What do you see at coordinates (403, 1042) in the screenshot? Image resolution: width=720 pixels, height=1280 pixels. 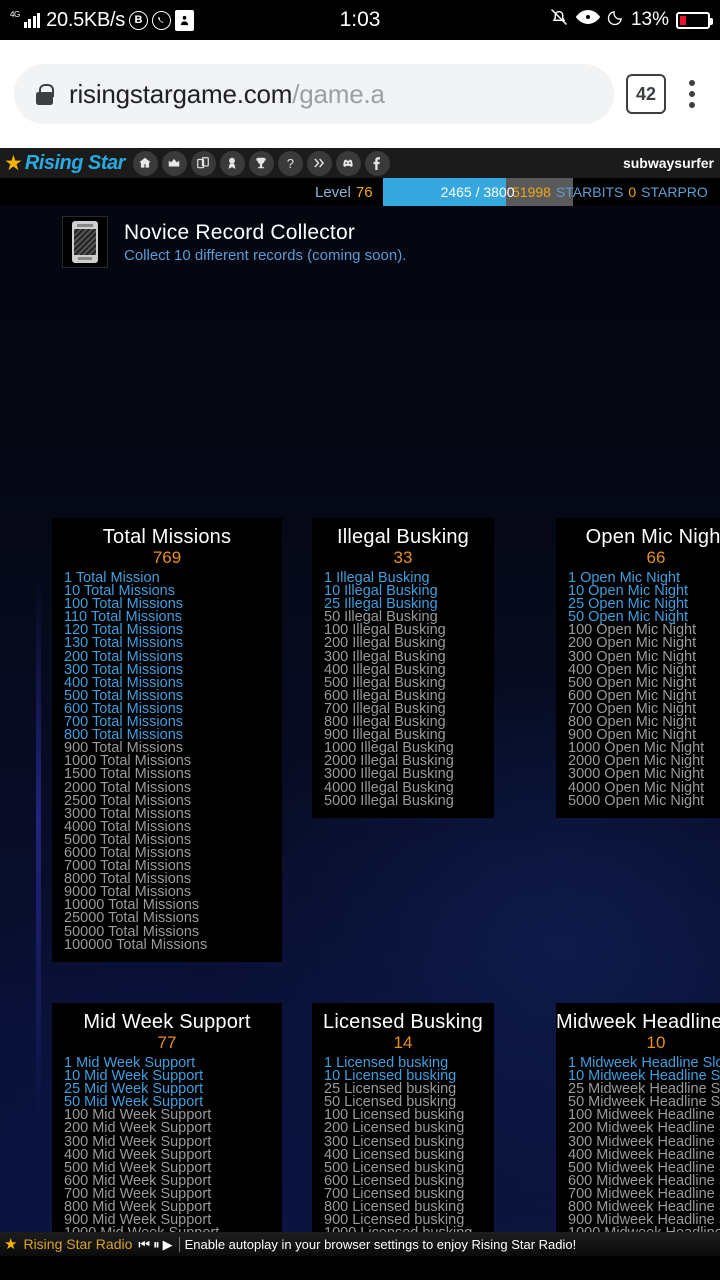 I see `achievement-card-count: 14` at bounding box center [403, 1042].